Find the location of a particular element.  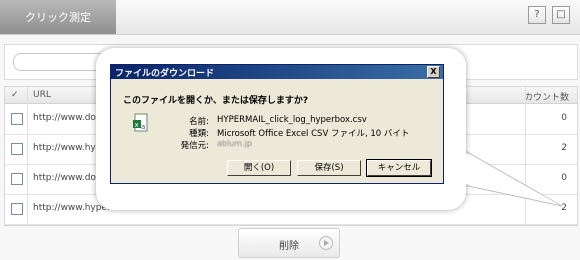

close-icon: X is located at coordinates (433, 71).